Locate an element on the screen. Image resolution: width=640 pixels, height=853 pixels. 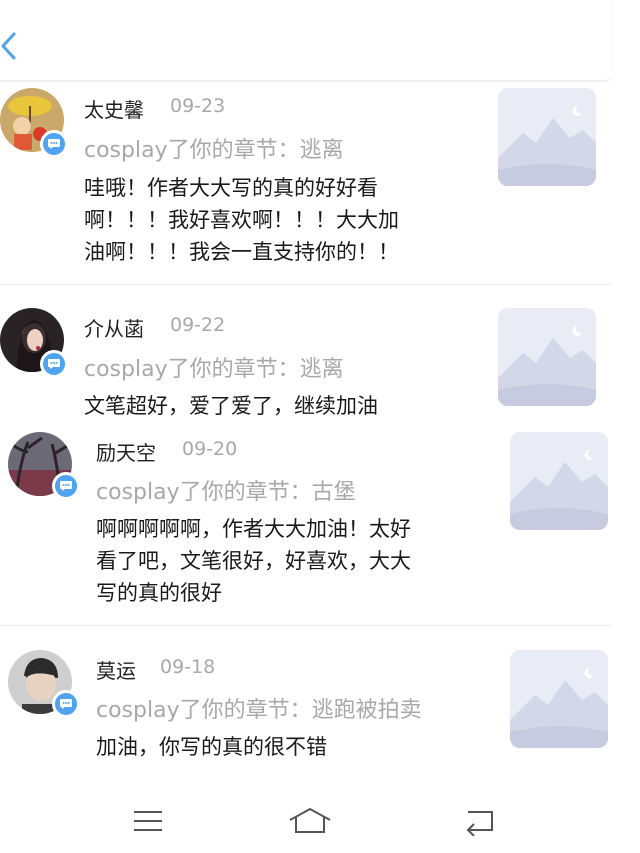
top-bar is located at coordinates (306, 40).